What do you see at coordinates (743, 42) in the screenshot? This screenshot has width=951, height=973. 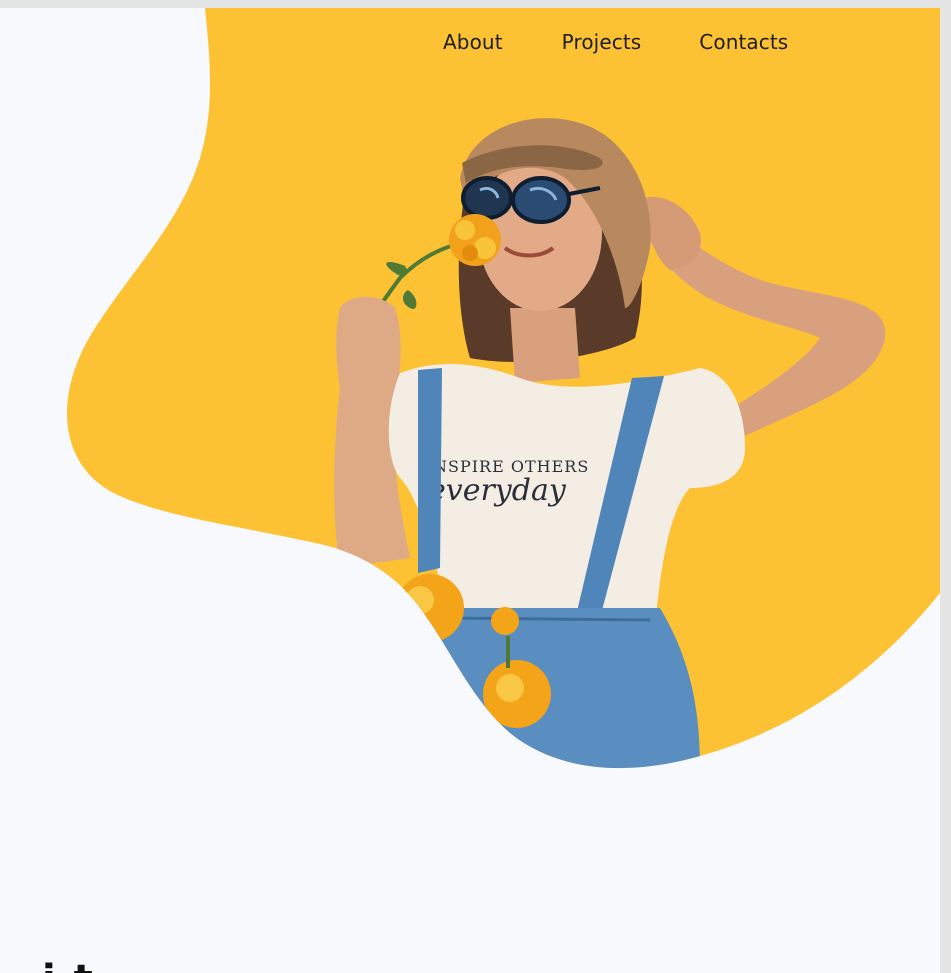 I see `nav-link-contacts: Contacts` at bounding box center [743, 42].